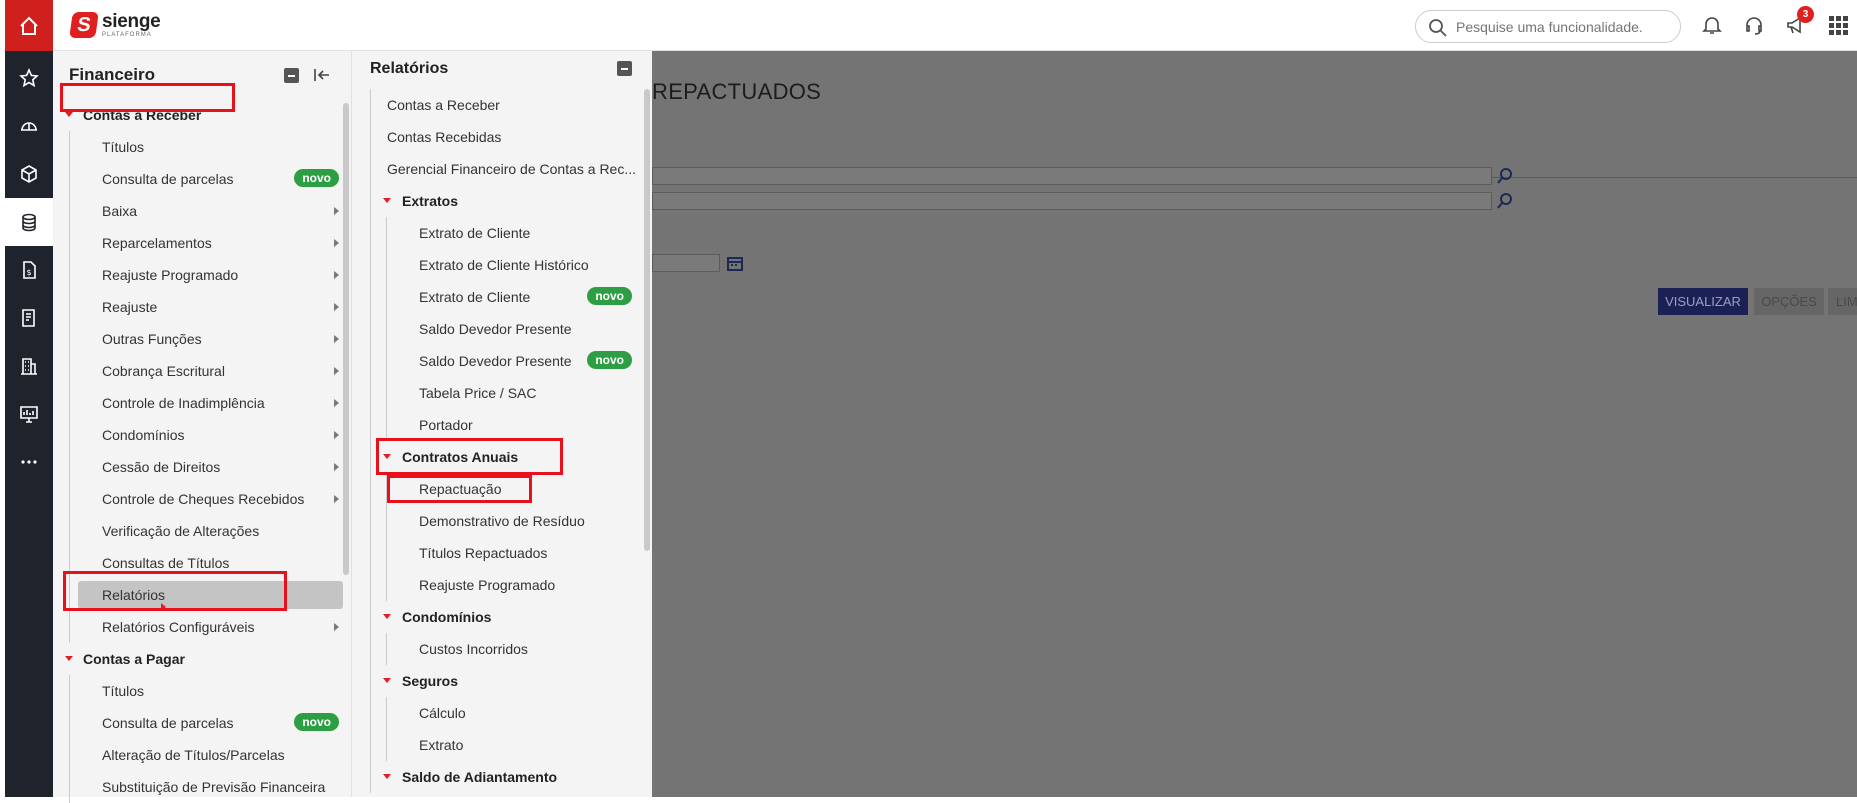 This screenshot has height=803, width=1857. I want to click on favorites-button, so click(29, 78).